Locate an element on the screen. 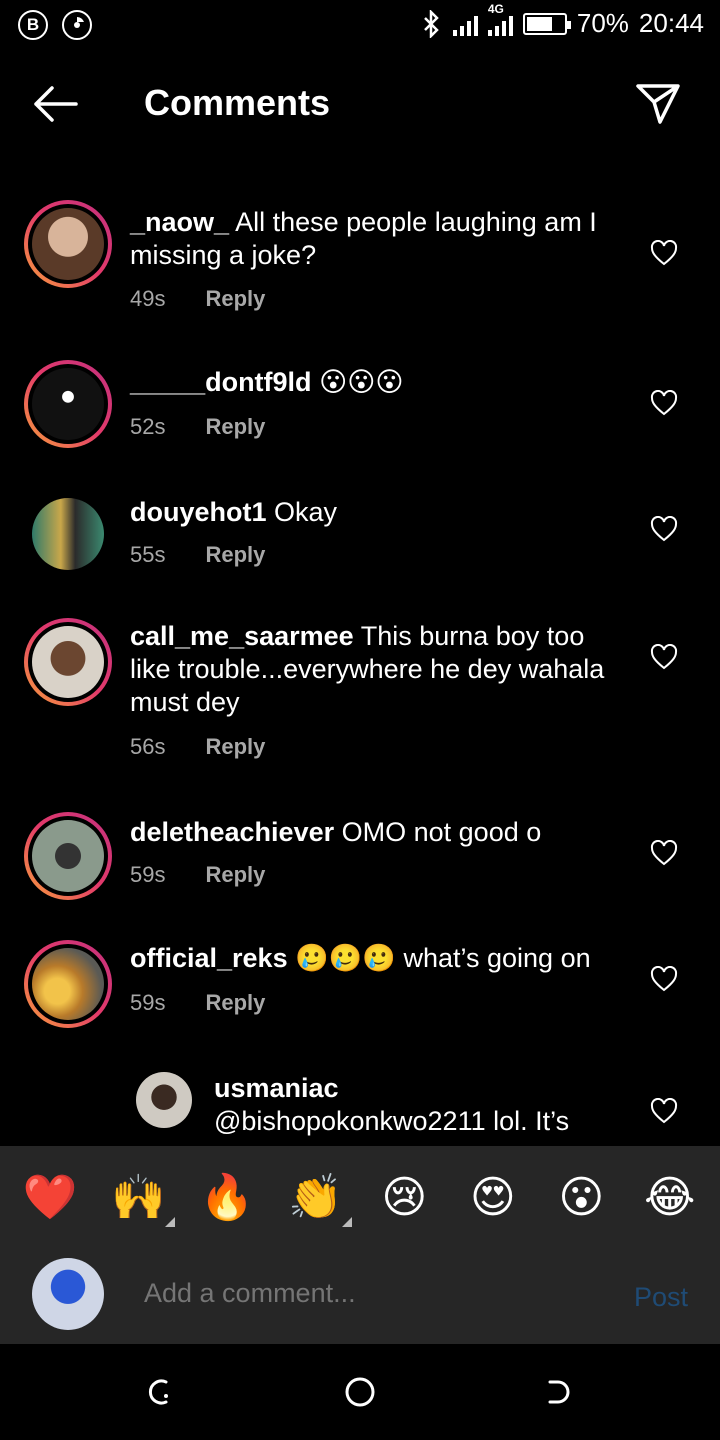  comment-username: call_me_saarmee is located at coordinates (242, 636).